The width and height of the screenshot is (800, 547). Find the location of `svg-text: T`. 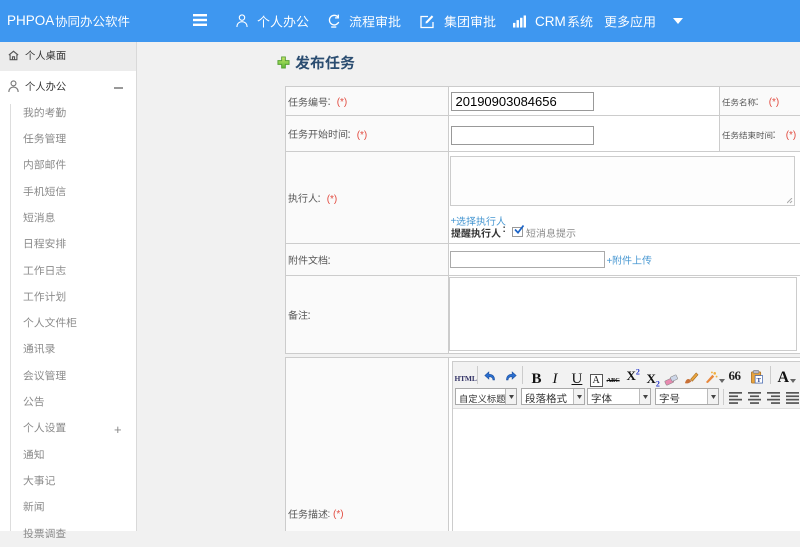

svg-text: T is located at coordinates (758, 379).